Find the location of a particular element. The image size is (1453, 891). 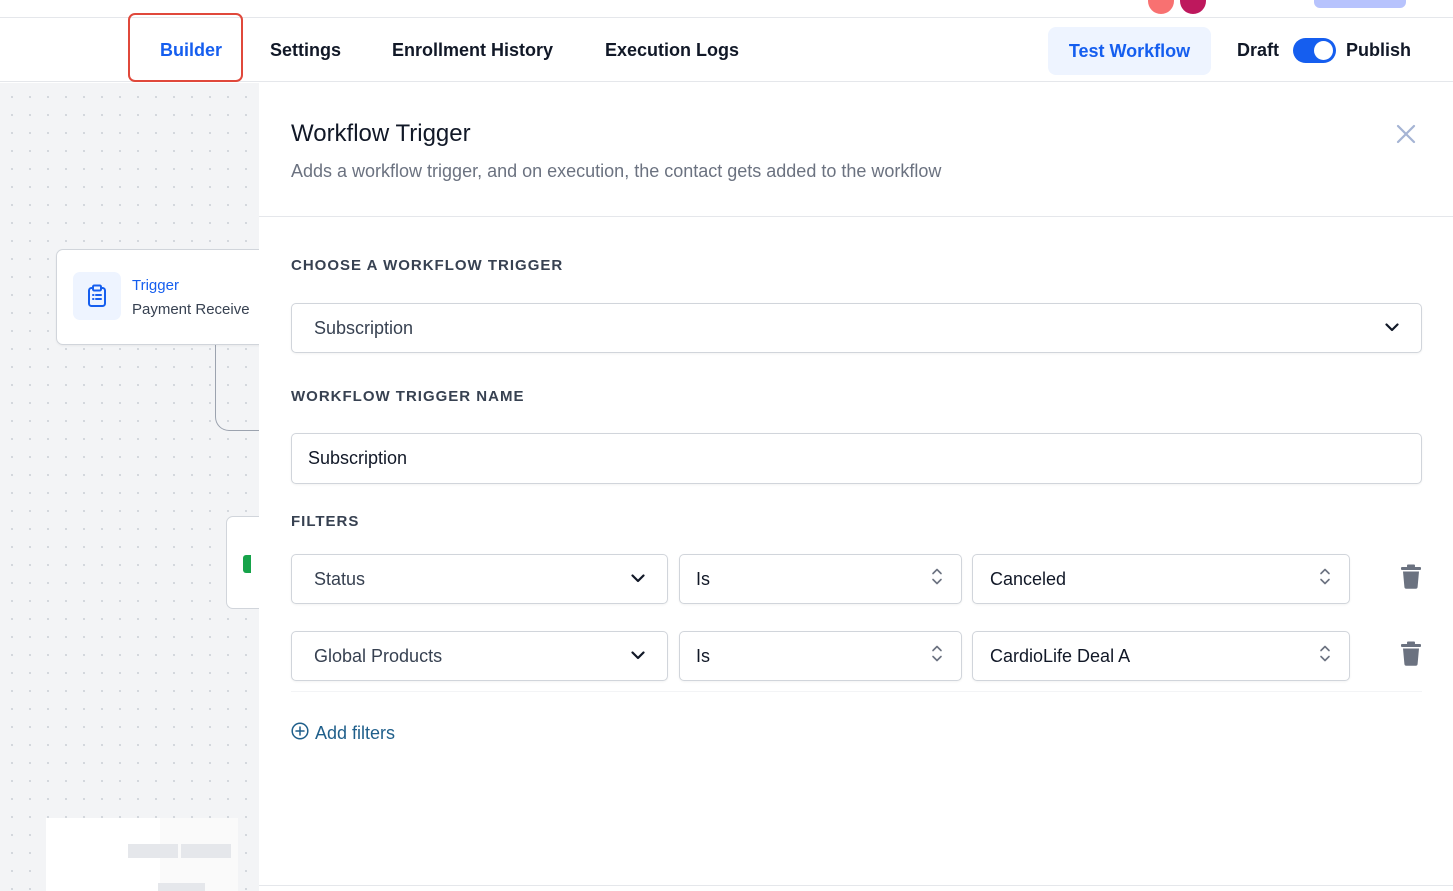

toggle-knob is located at coordinates (1323, 50).